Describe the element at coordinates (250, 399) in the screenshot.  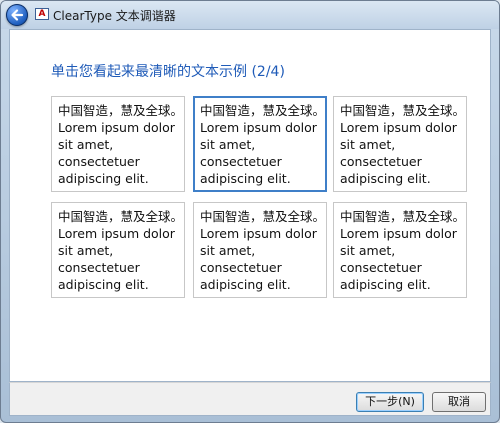
I see `button-bar: 下一步(N) 取消` at that location.